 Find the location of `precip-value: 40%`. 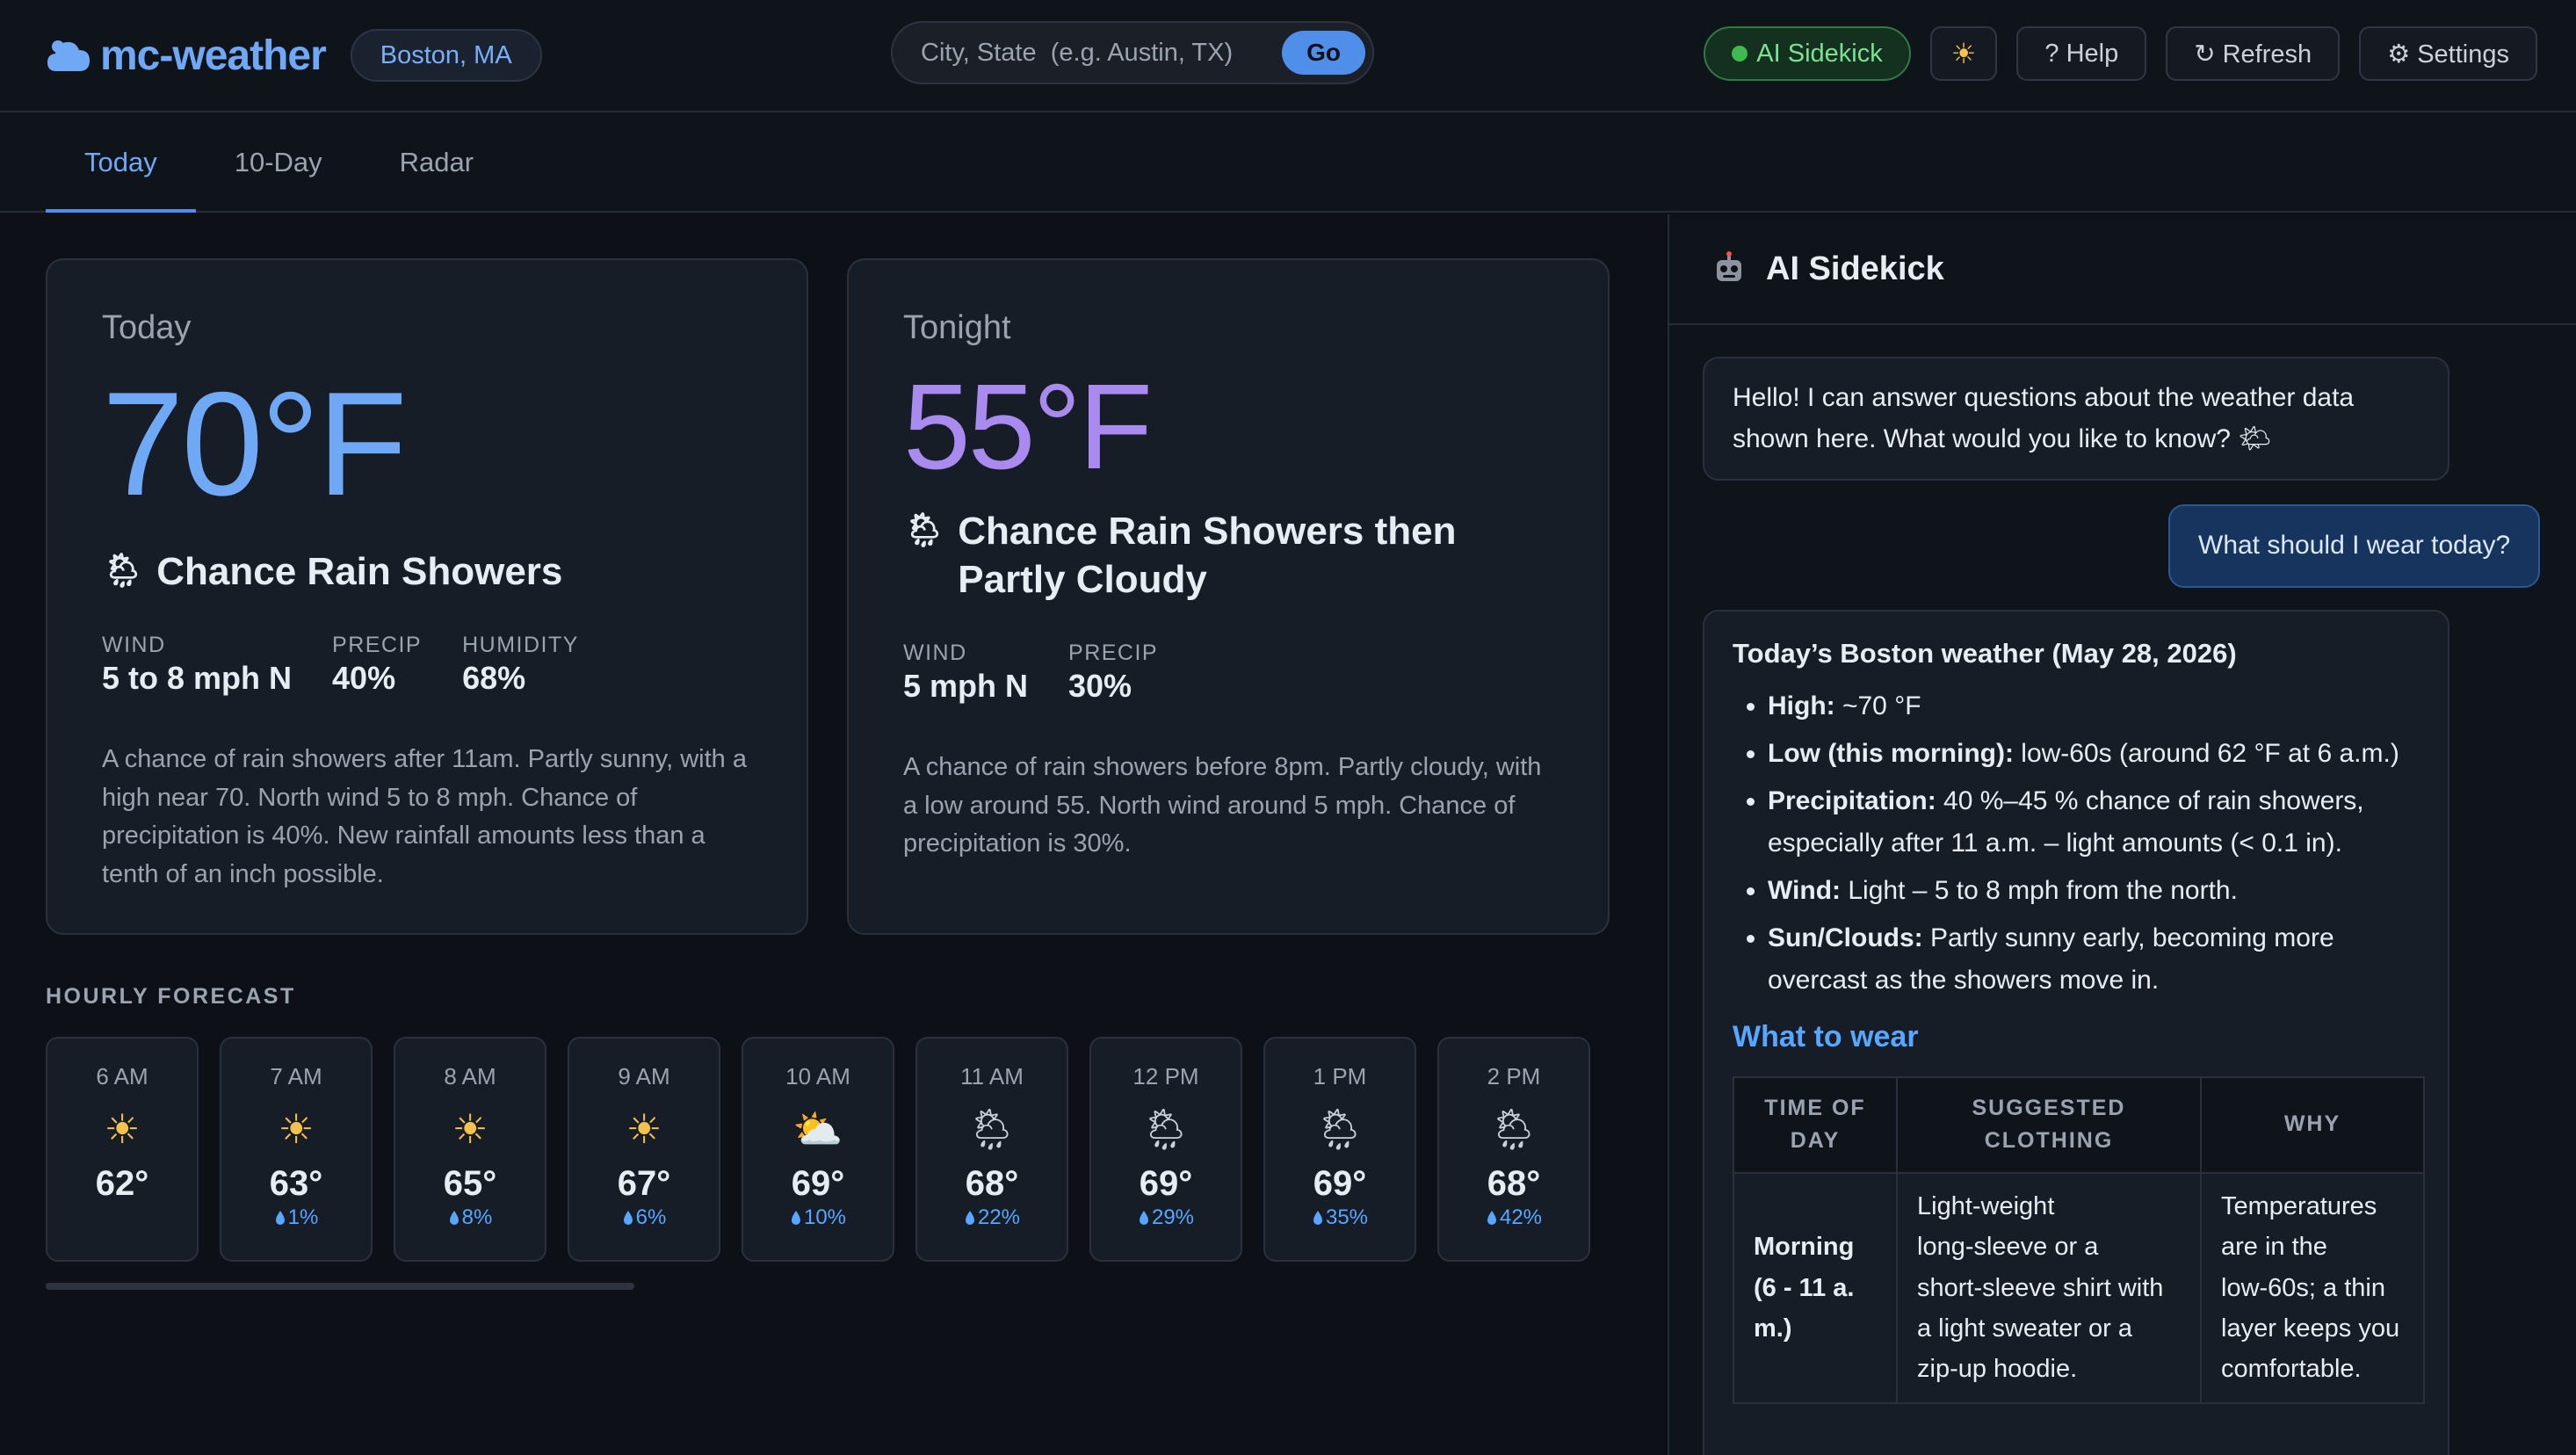

precip-value: 40% is located at coordinates (364, 678).